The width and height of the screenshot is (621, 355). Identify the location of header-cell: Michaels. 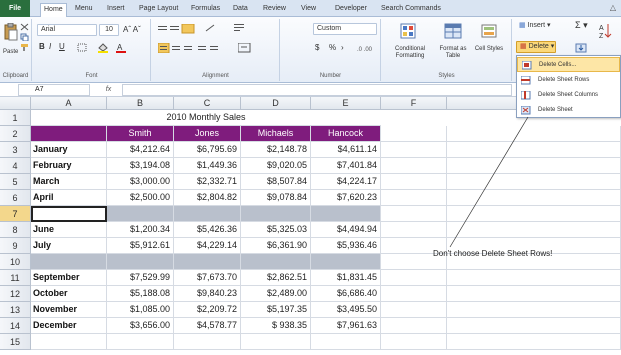
(276, 134).